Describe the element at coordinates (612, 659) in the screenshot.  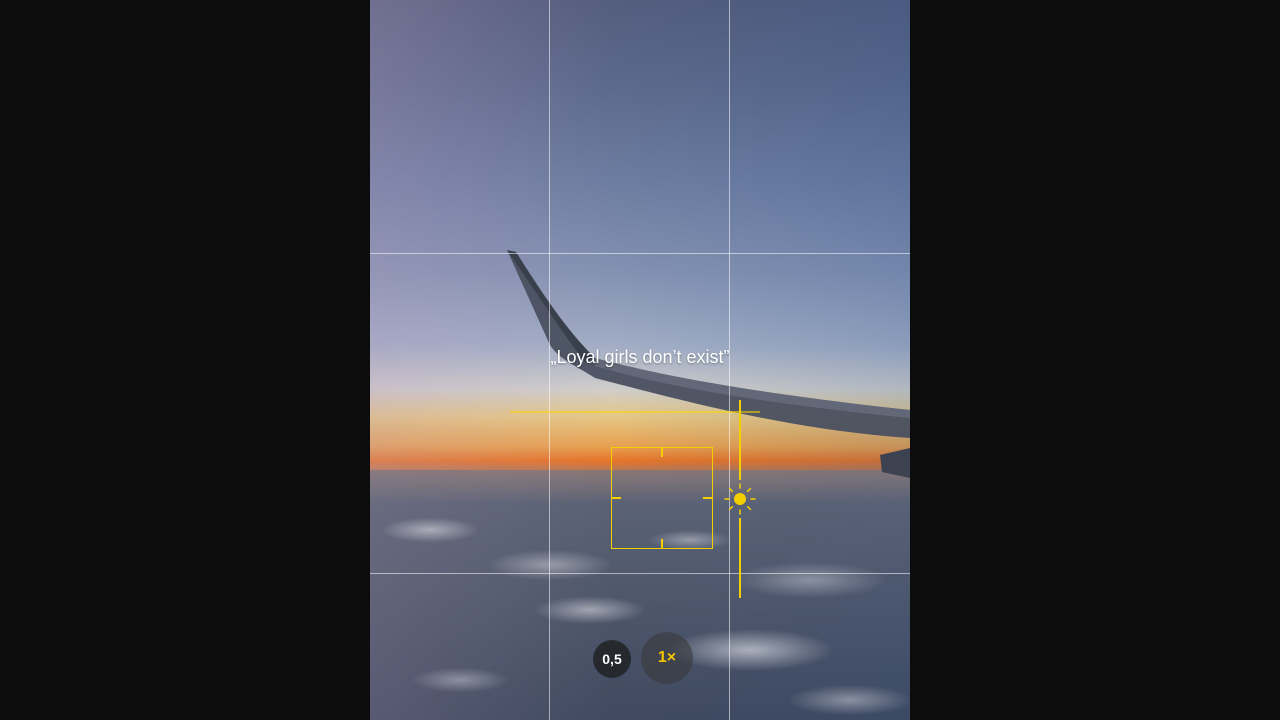
I see `zoom-0-5-button: 0,5` at that location.